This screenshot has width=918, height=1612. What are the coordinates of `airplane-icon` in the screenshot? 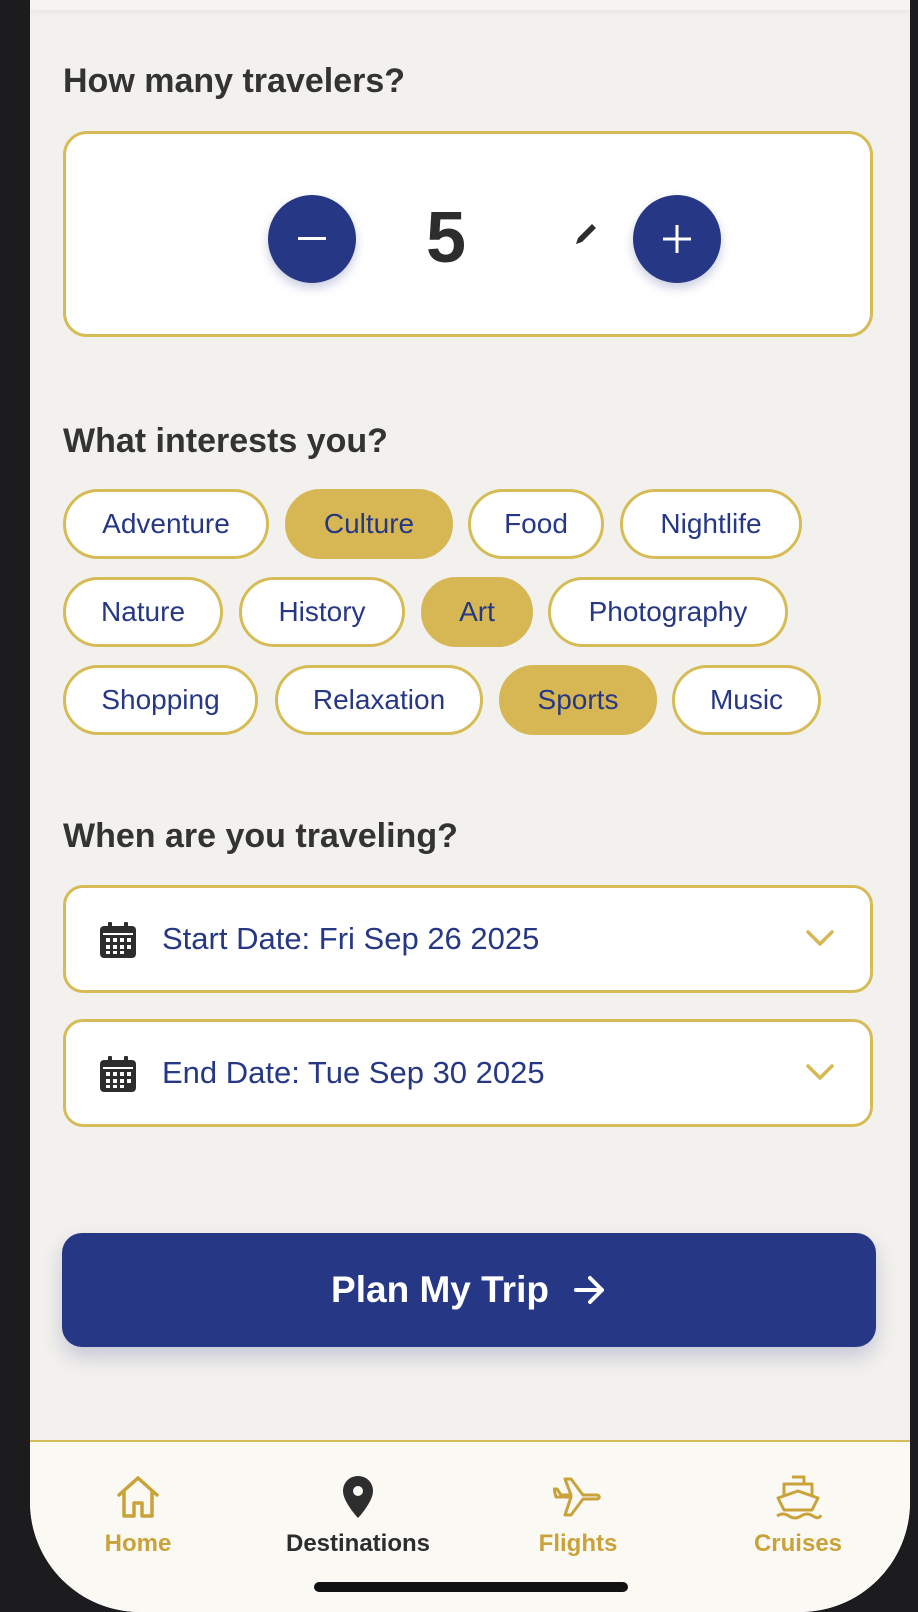 It's located at (577, 1497).